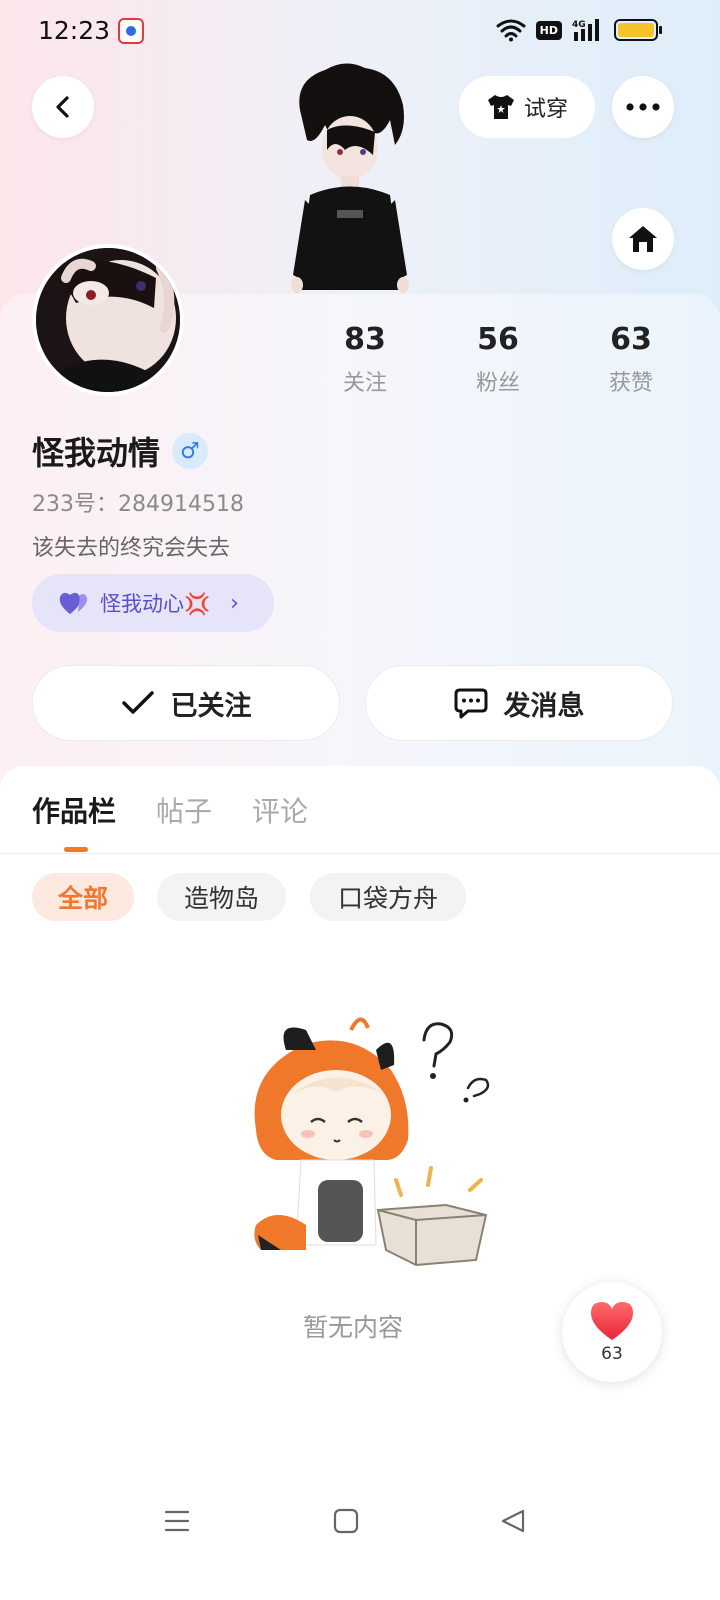  I want to click on svg-text: 4G, so click(579, 25).